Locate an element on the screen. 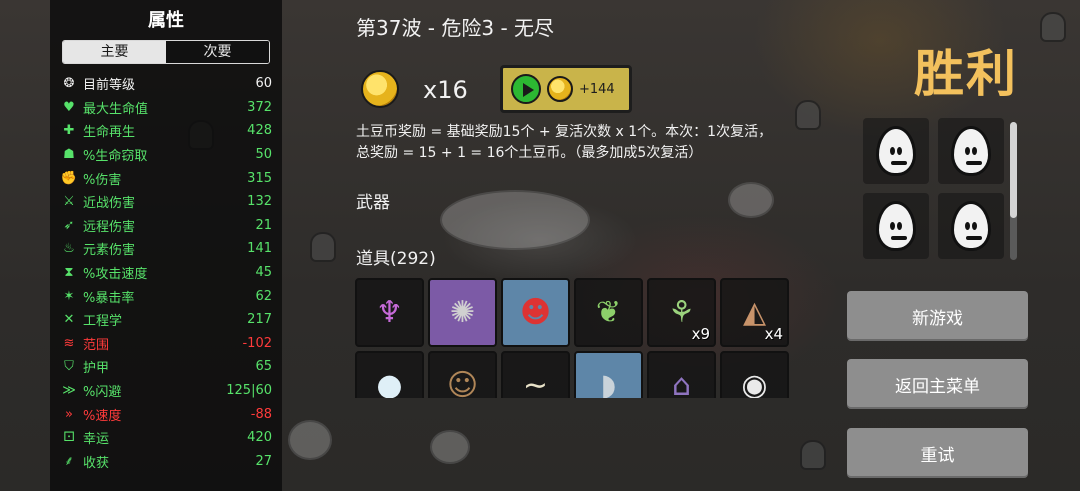  character-angry-egg-icon is located at coordinates (896, 151).